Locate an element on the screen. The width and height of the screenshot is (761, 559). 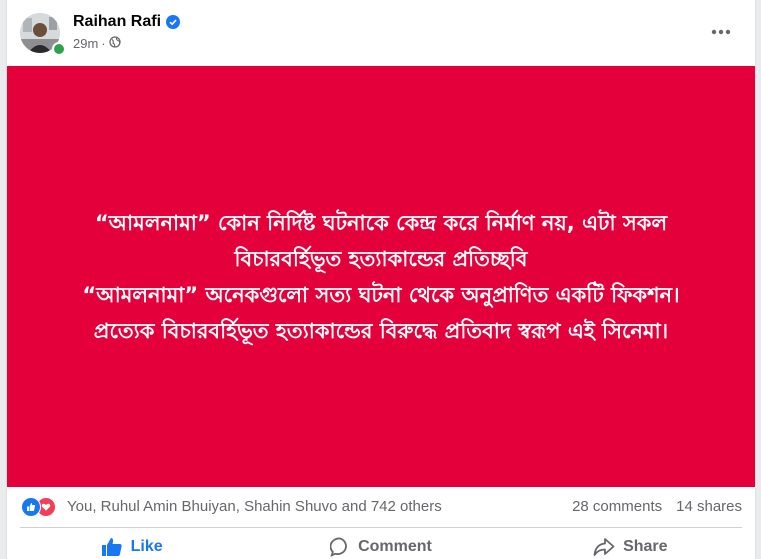
post-text-line: বিচারবর্হিভূত হত্যাকান্ডের প্রতিচ্ছবি is located at coordinates (381, 258).